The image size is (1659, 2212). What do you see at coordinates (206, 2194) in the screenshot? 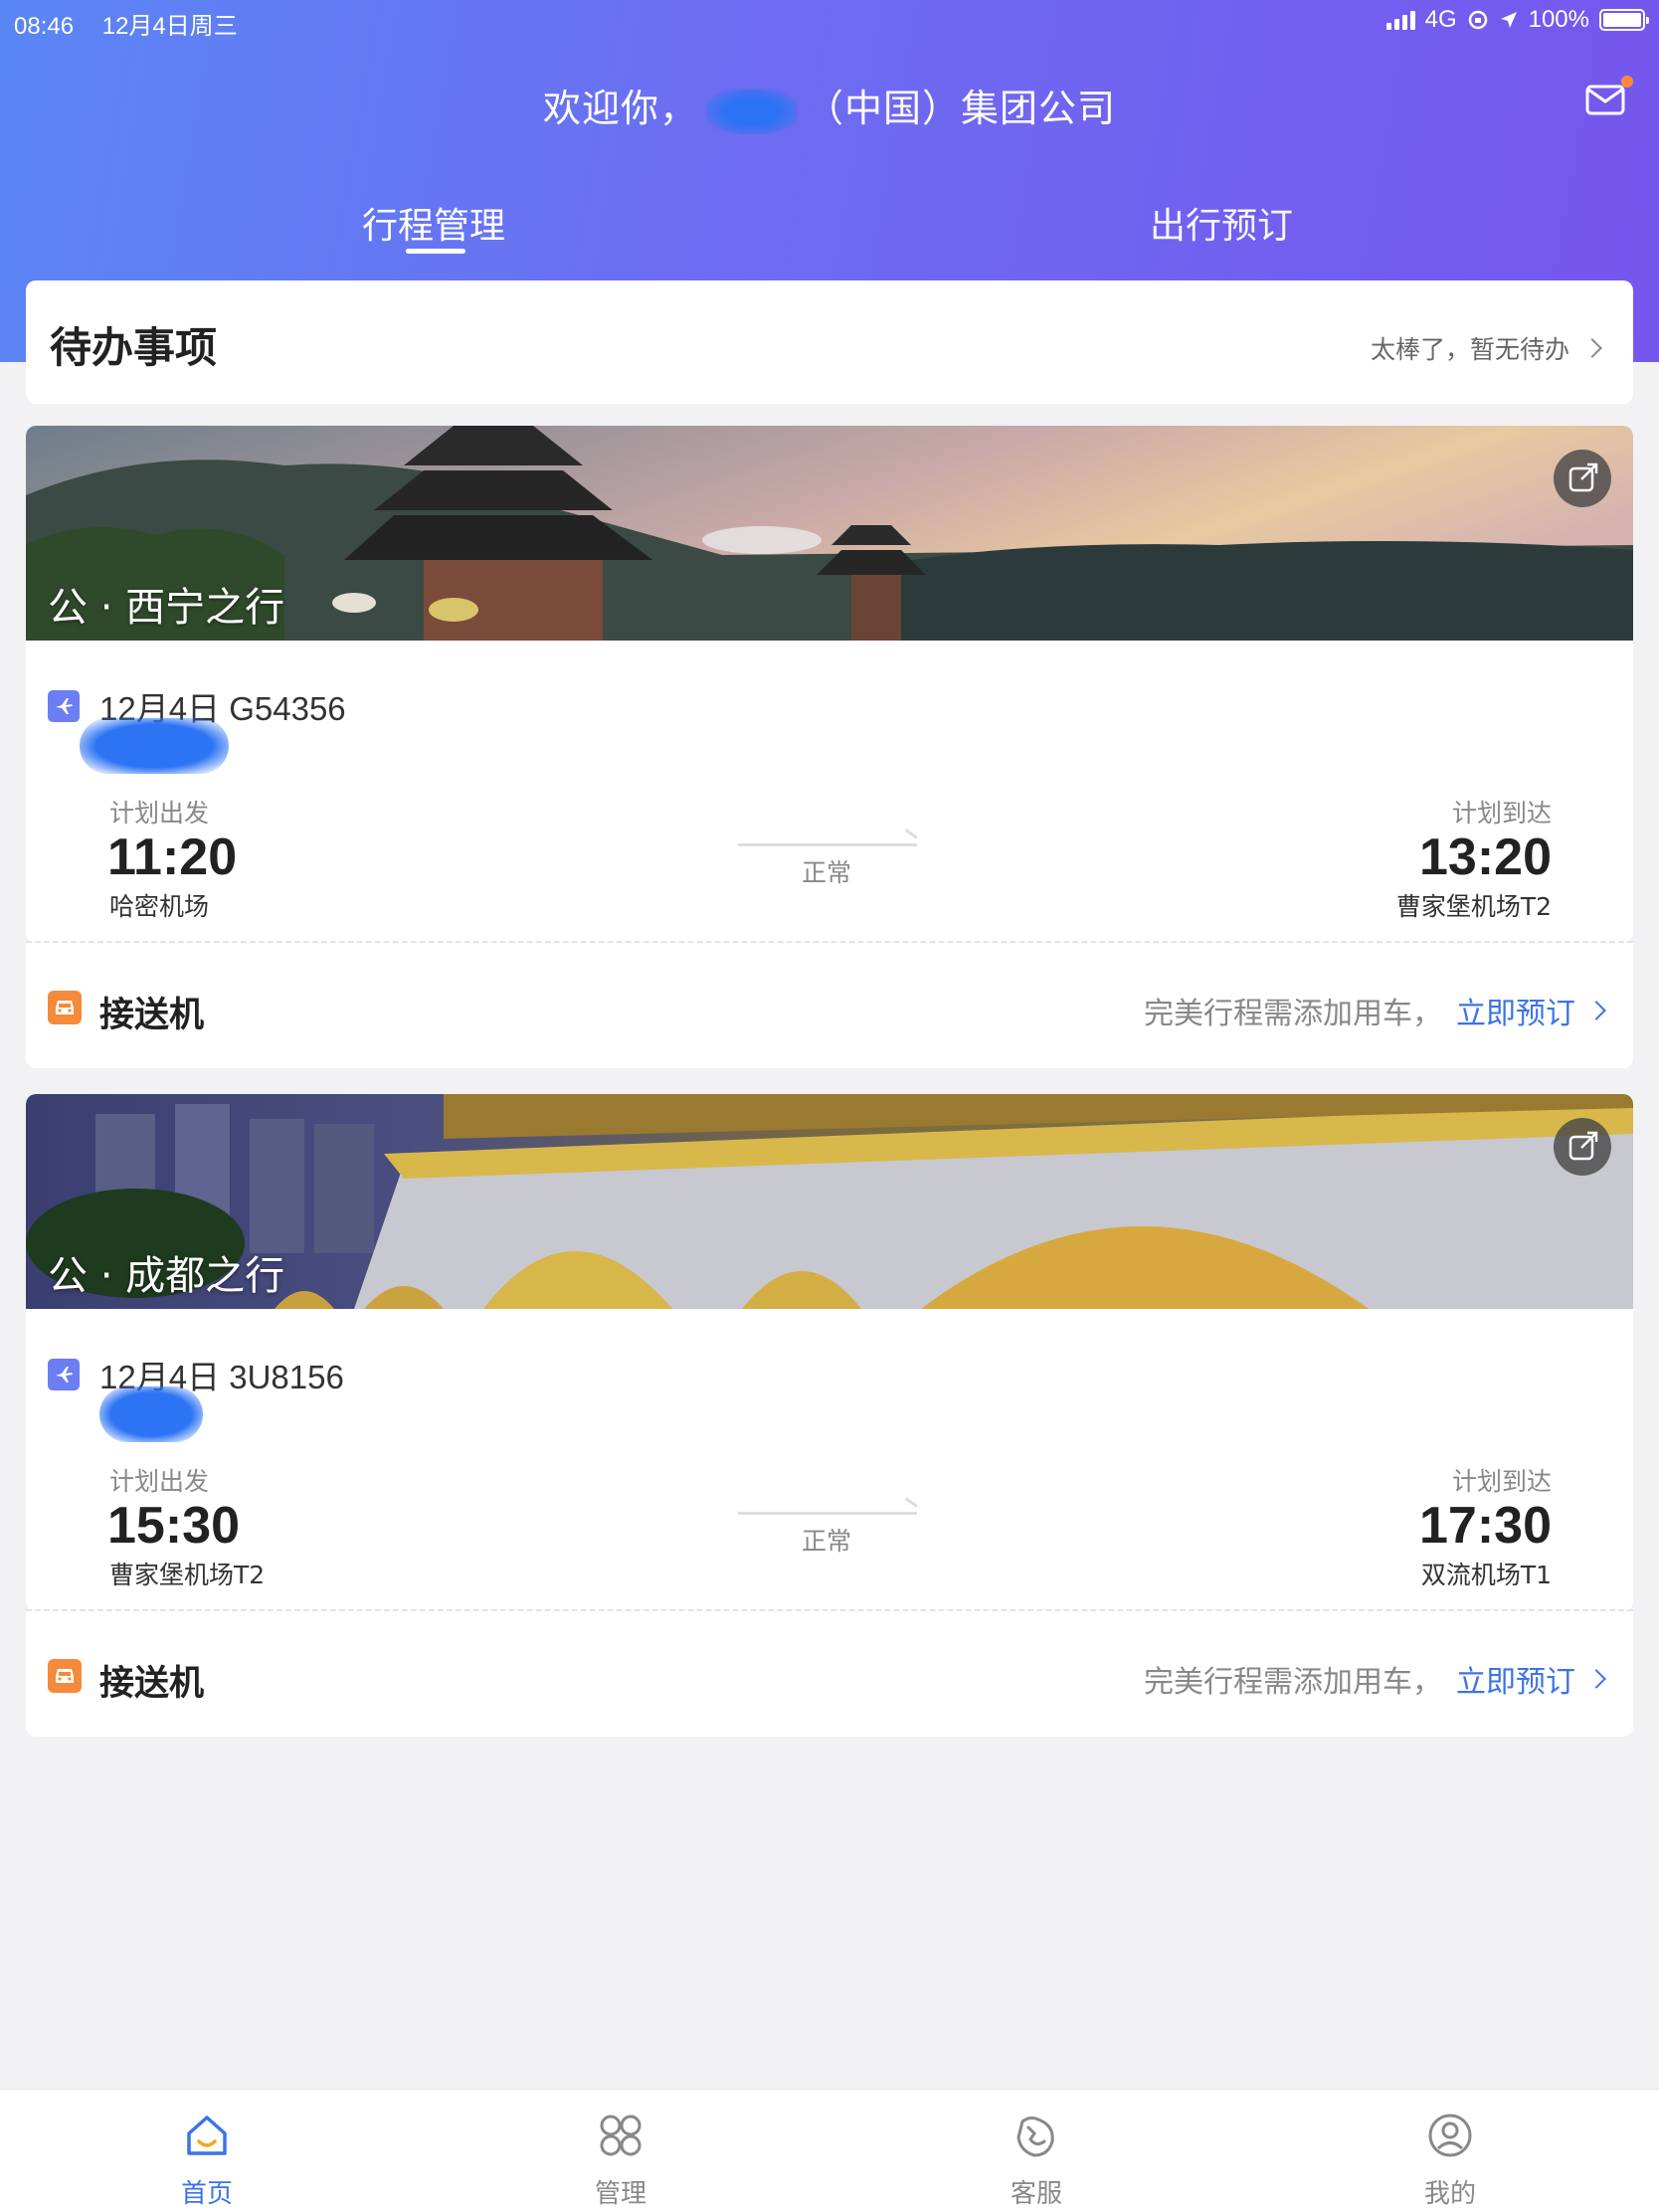
I see `nav-home-label: 首页` at bounding box center [206, 2194].